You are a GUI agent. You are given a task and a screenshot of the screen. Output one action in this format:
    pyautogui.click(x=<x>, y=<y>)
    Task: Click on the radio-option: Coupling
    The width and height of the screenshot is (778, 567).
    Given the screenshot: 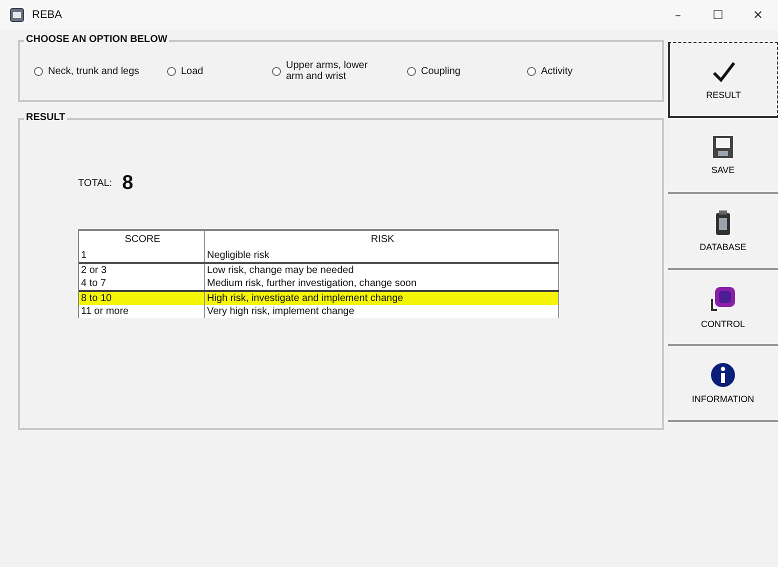 What is the action you would take?
    pyautogui.click(x=467, y=71)
    